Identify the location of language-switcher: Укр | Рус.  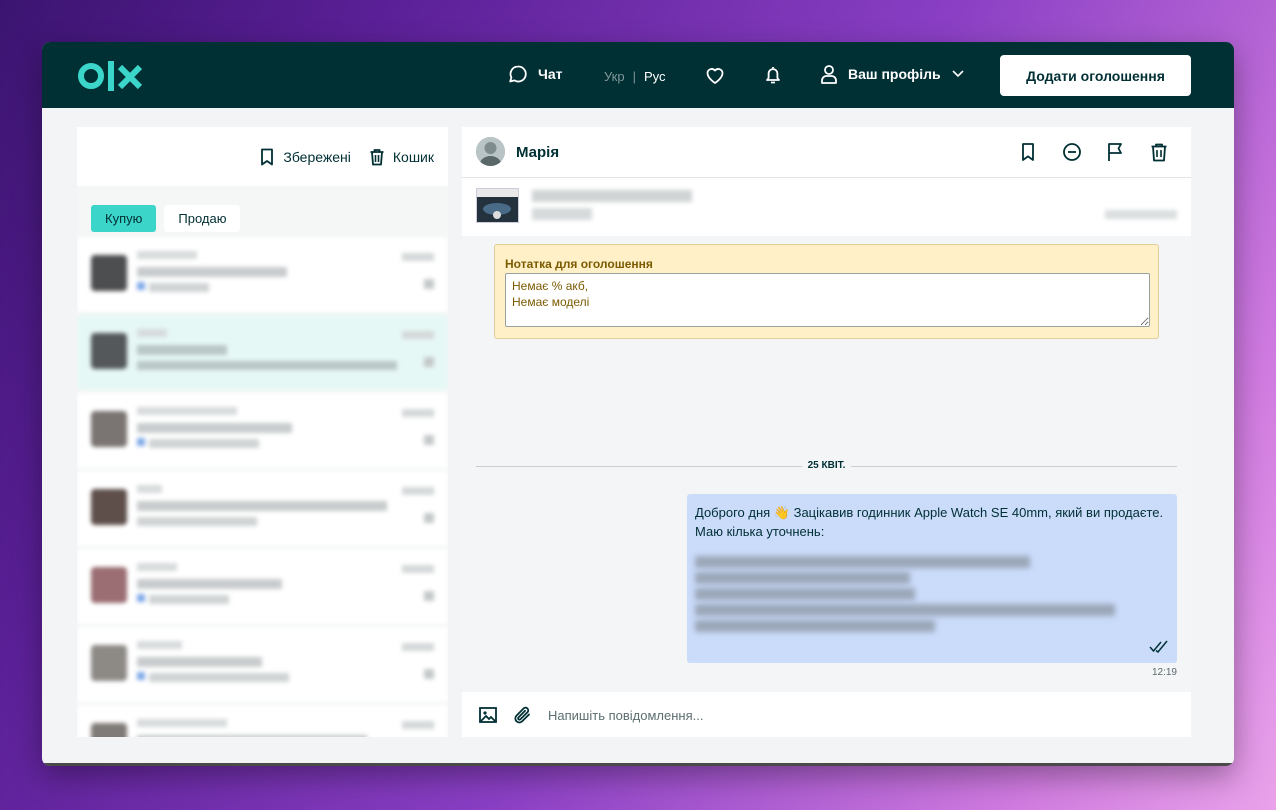
(635, 76).